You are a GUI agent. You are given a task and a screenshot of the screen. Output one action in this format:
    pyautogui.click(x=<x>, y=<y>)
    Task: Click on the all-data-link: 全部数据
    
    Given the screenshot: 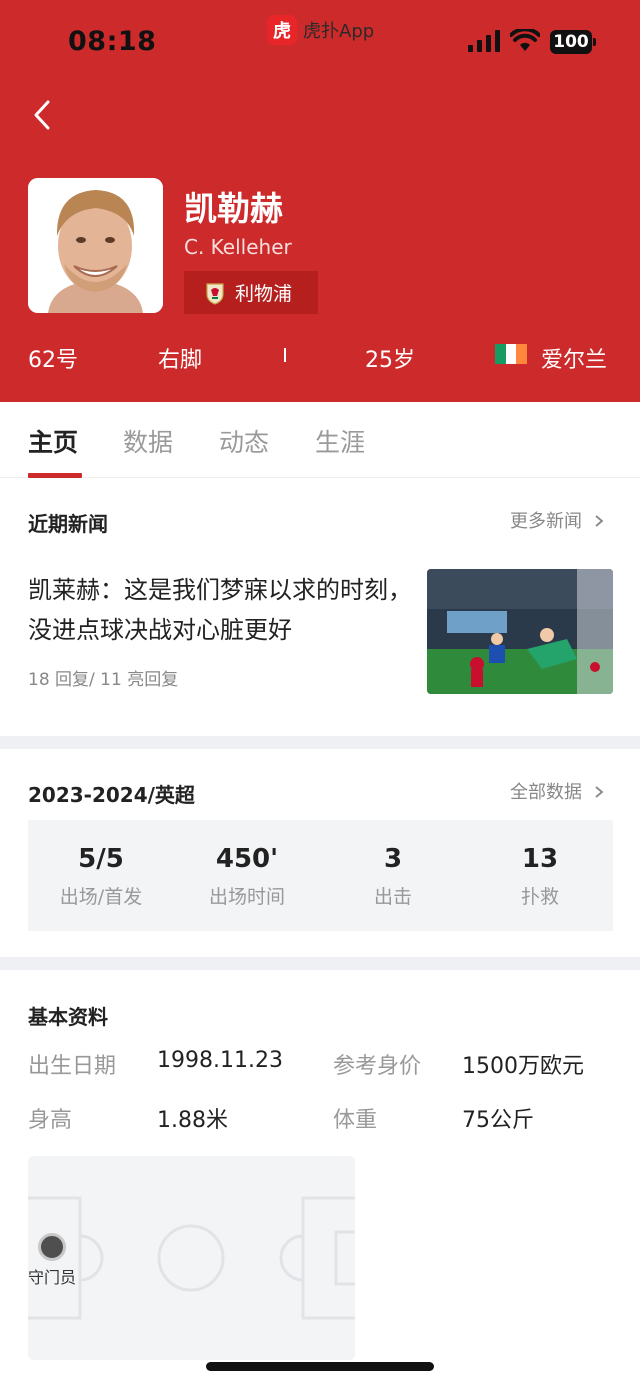 What is the action you would take?
    pyautogui.click(x=557, y=791)
    